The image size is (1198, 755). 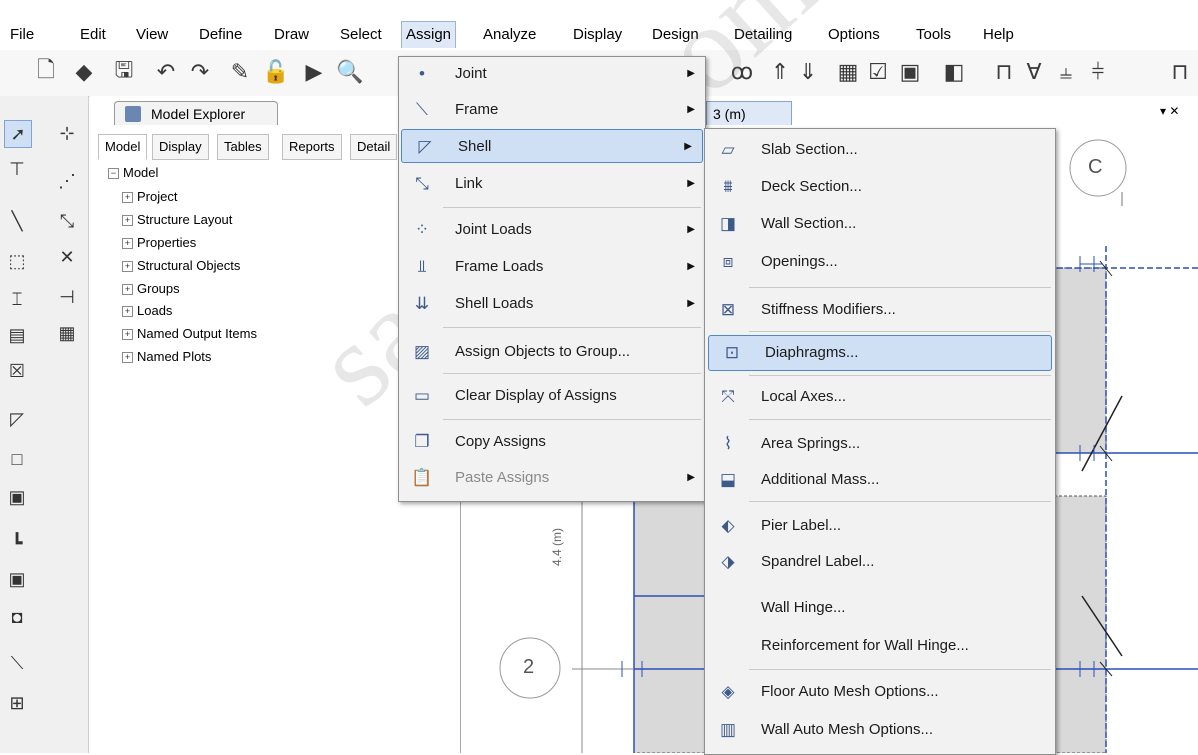 I want to click on menu-define: Define, so click(x=220, y=35).